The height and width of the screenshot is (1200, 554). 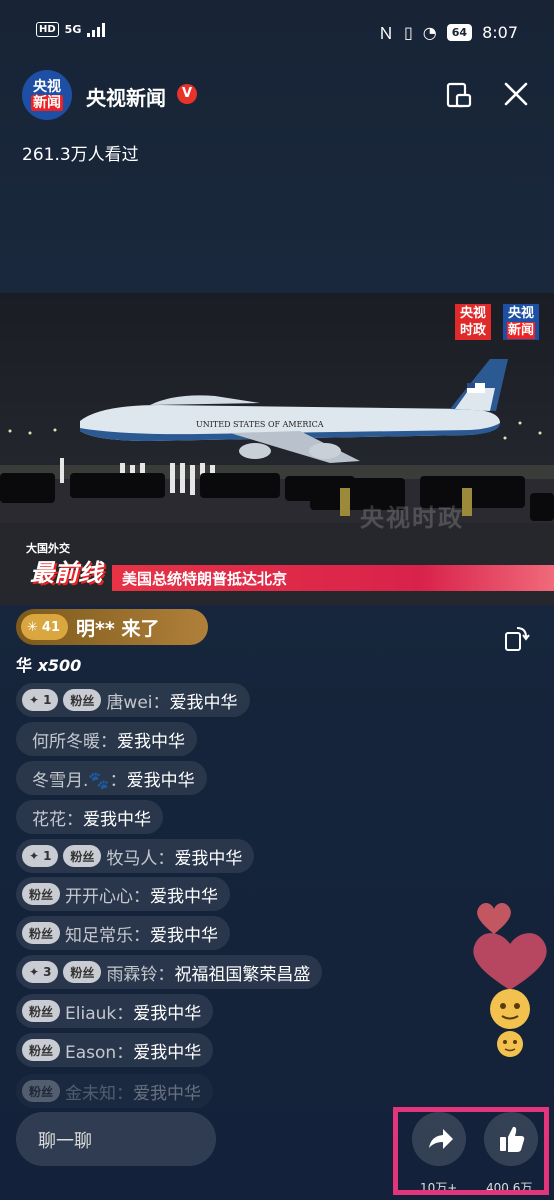 I want to click on comment-message: 祝福祖国繁荣昌盛, so click(x=242, y=974).